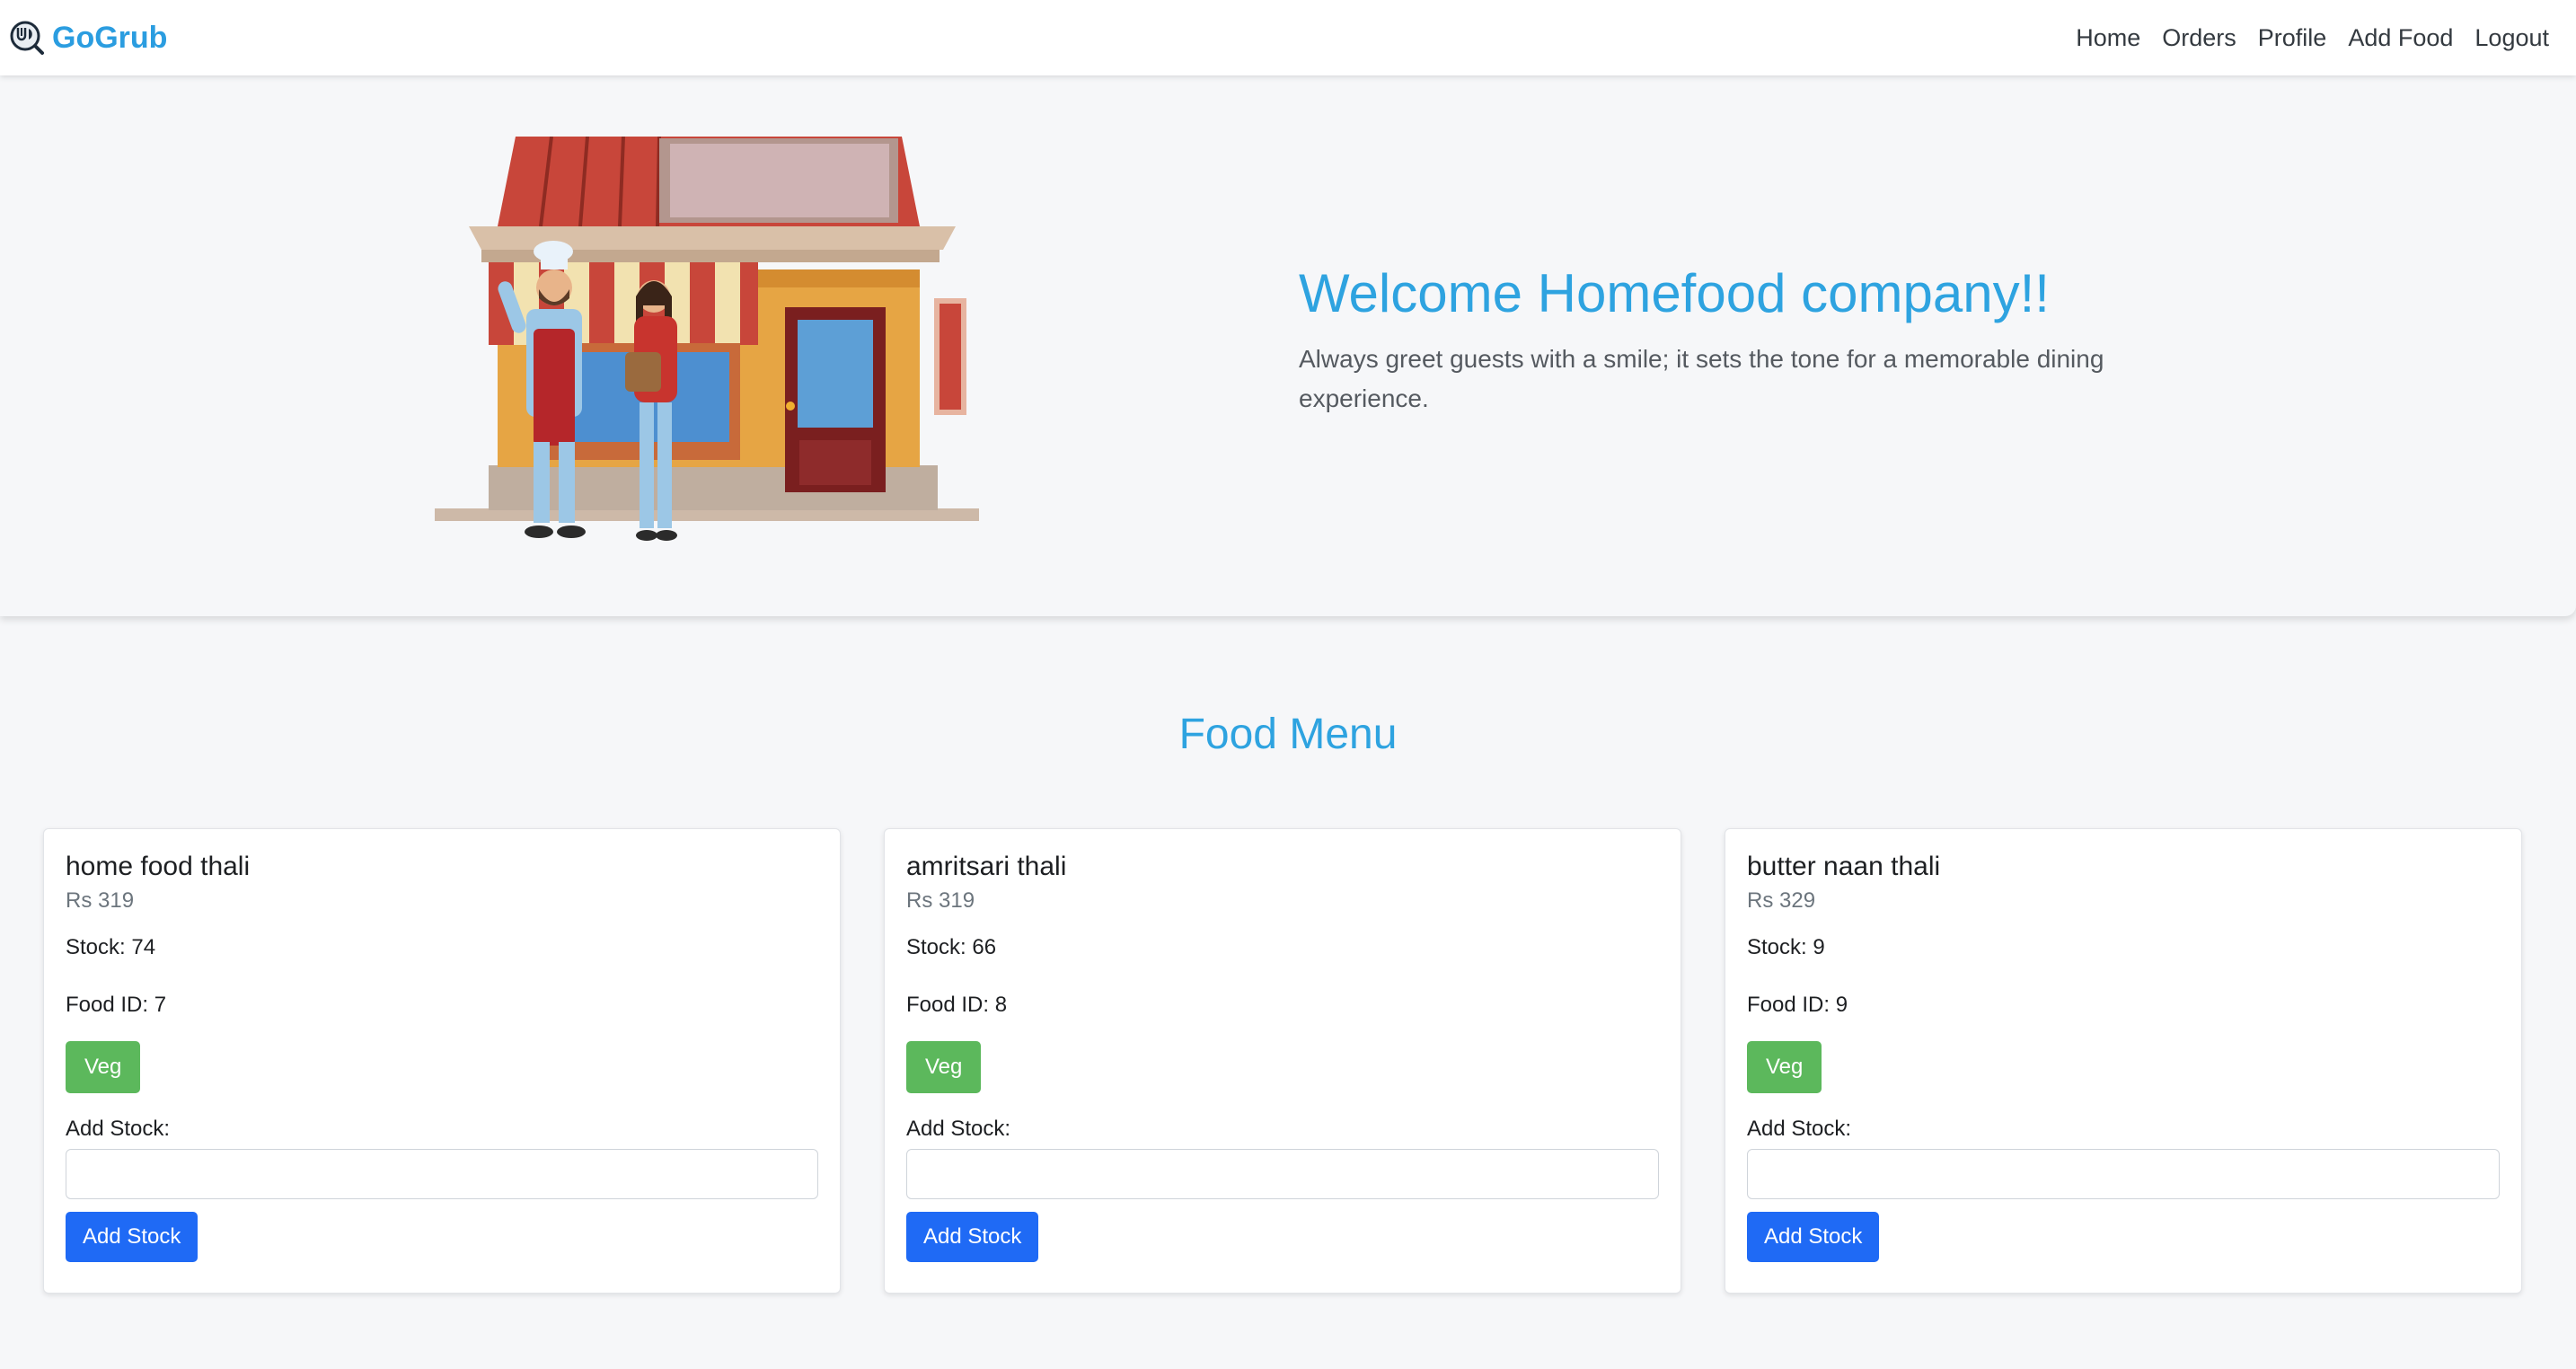  What do you see at coordinates (1674, 293) in the screenshot?
I see `hero-title: Welcome Homefood company!!` at bounding box center [1674, 293].